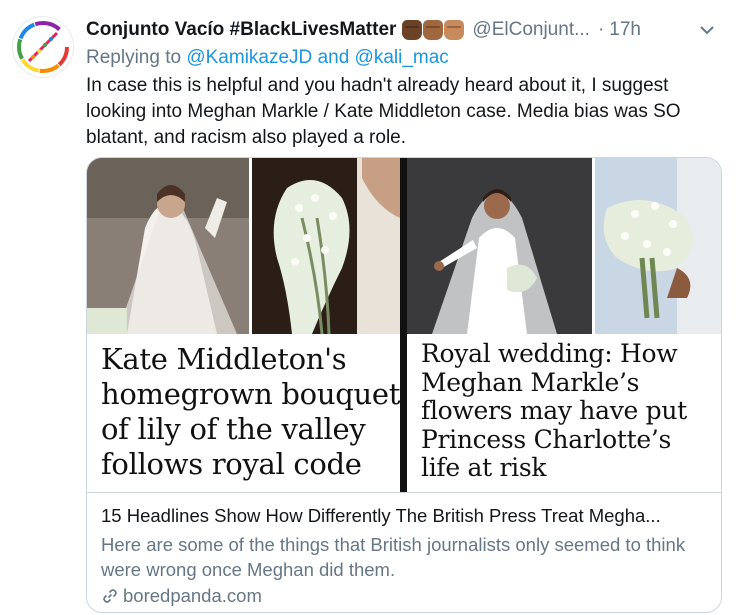 This screenshot has width=739, height=615. I want to click on display-name: Conjunto Vacío #BlackLivesMatter, so click(241, 30).